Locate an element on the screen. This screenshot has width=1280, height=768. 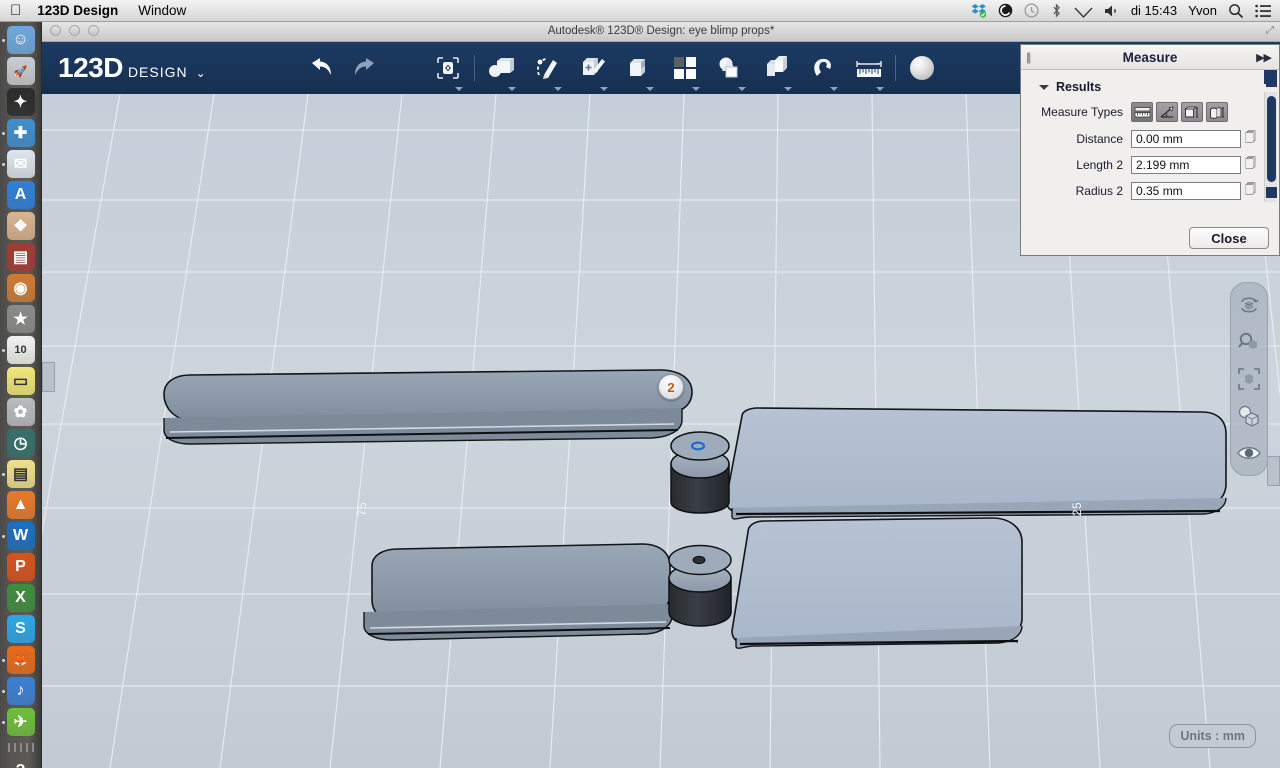
menubar-app-name: 123D Design is located at coordinates (77, 10).